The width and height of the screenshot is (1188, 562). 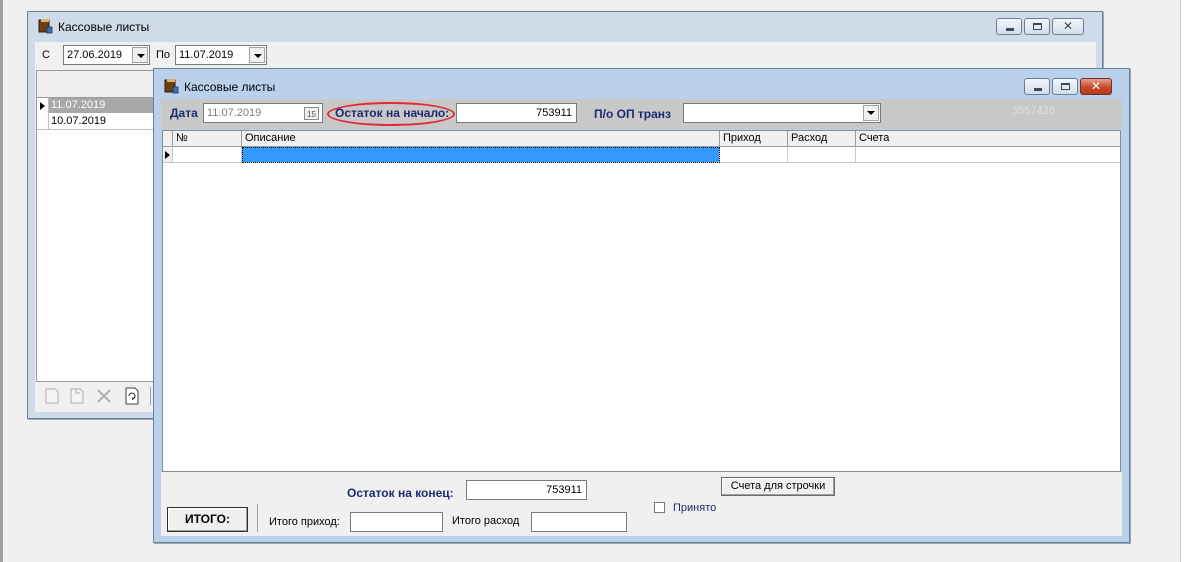 What do you see at coordinates (79, 121) in the screenshot?
I see `list-item-date: 10.07.2019` at bounding box center [79, 121].